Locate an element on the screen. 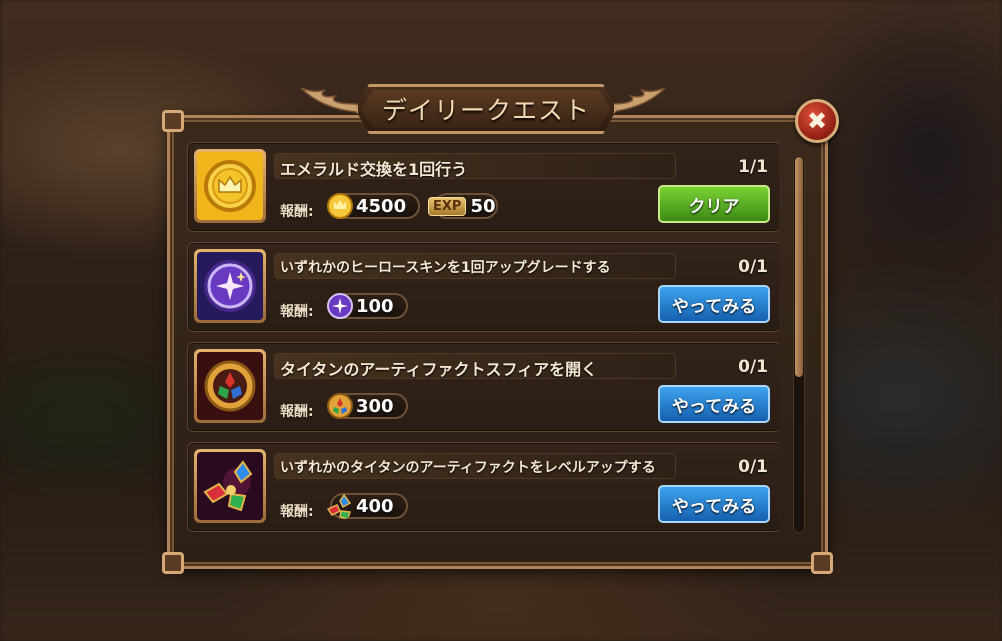 This screenshot has width=1002, height=641. gold-crown-coin-icon is located at coordinates (230, 186).